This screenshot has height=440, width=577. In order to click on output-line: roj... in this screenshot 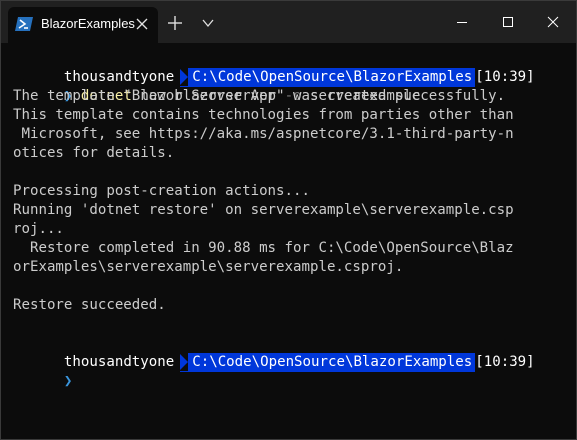, I will do `click(38, 229)`.